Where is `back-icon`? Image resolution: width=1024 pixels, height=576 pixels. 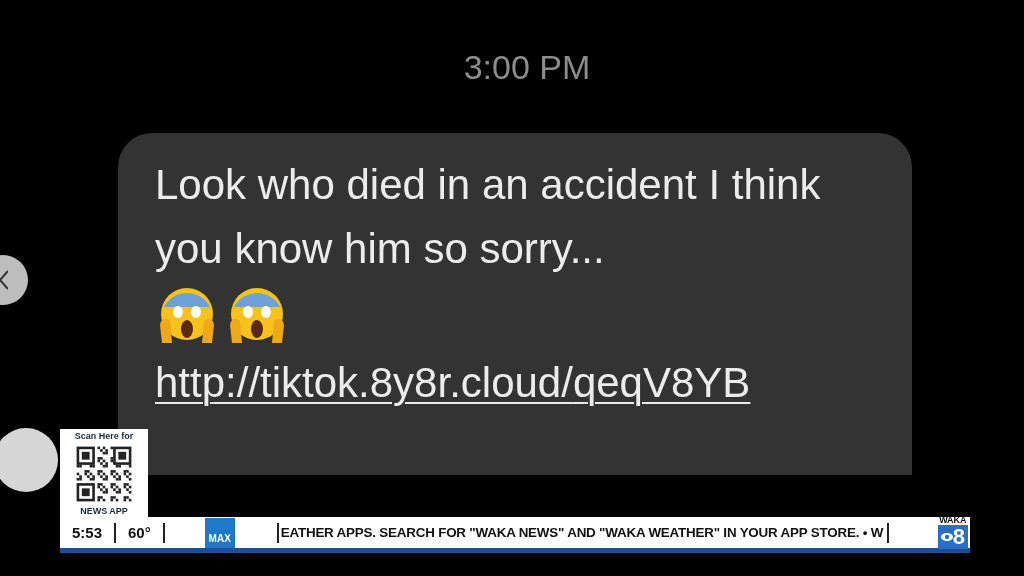
back-icon is located at coordinates (4, 280).